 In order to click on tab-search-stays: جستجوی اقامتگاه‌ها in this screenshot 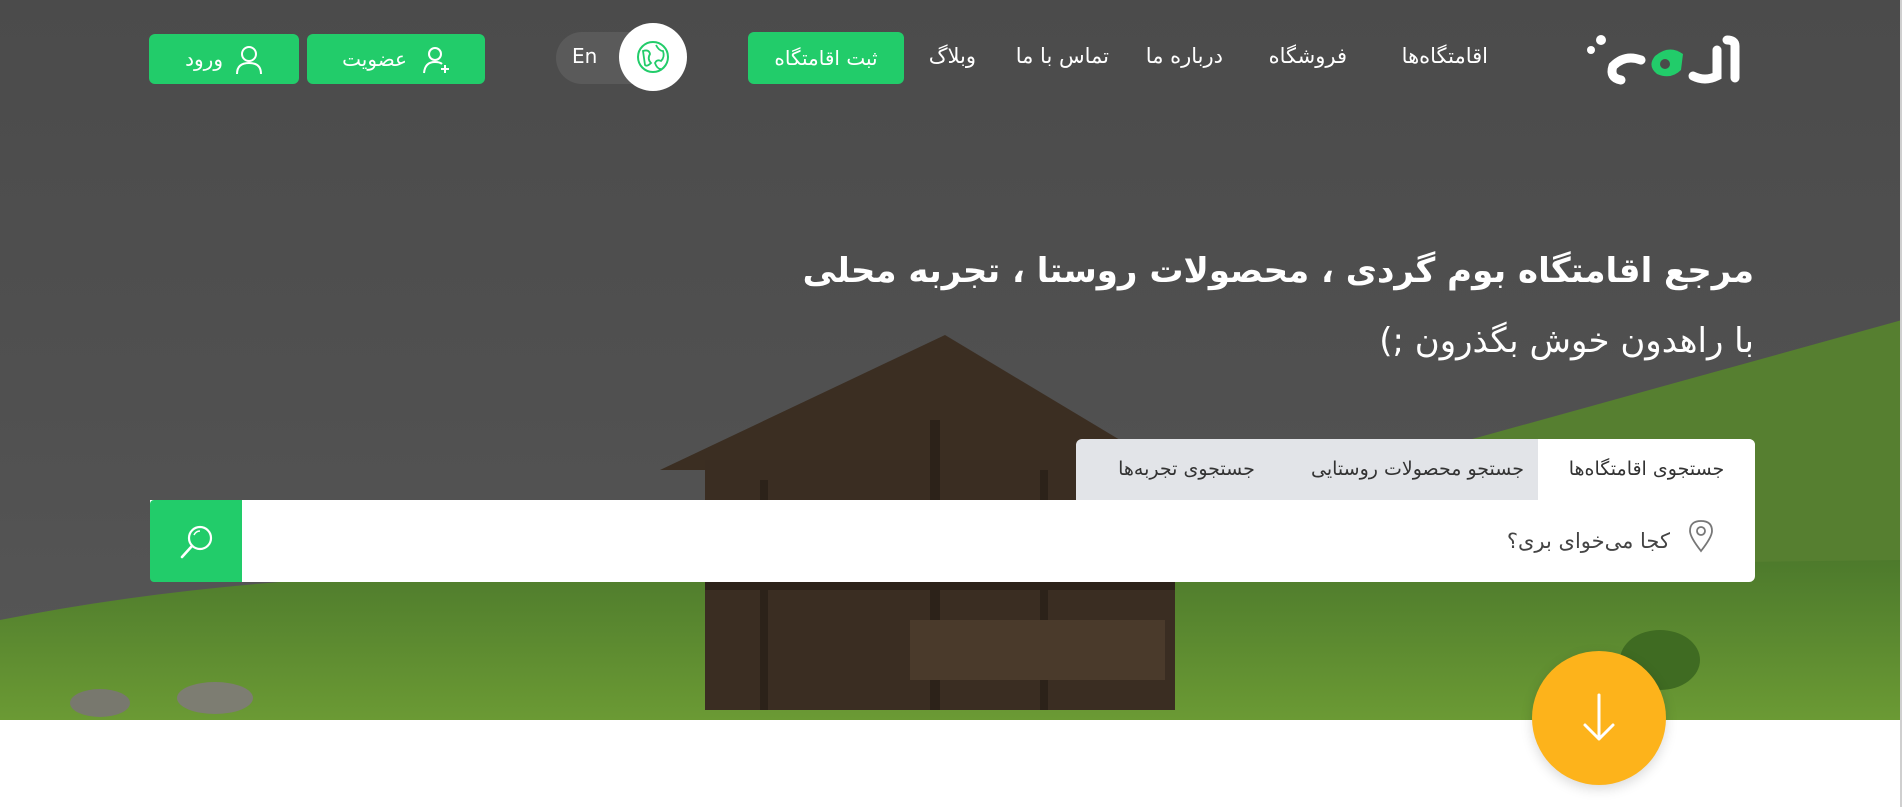, I will do `click(1646, 469)`.